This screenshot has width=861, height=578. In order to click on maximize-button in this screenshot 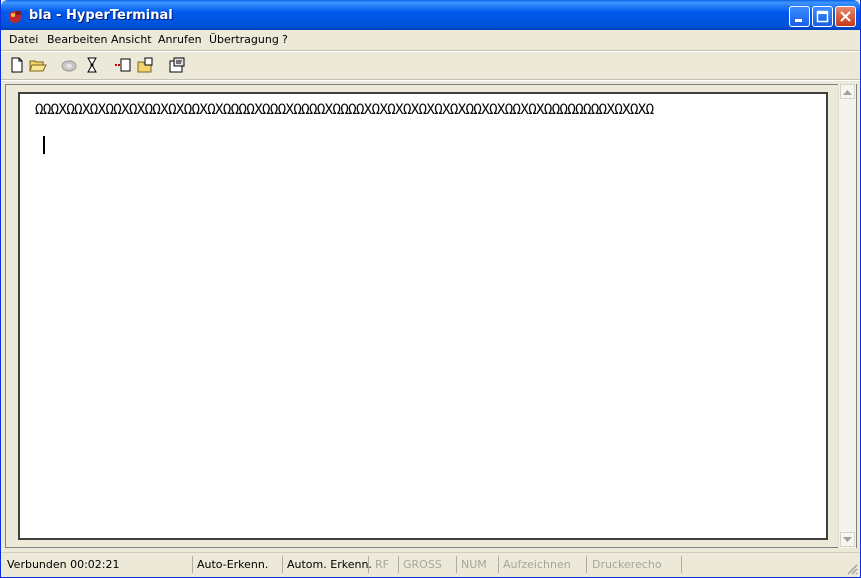, I will do `click(822, 16)`.